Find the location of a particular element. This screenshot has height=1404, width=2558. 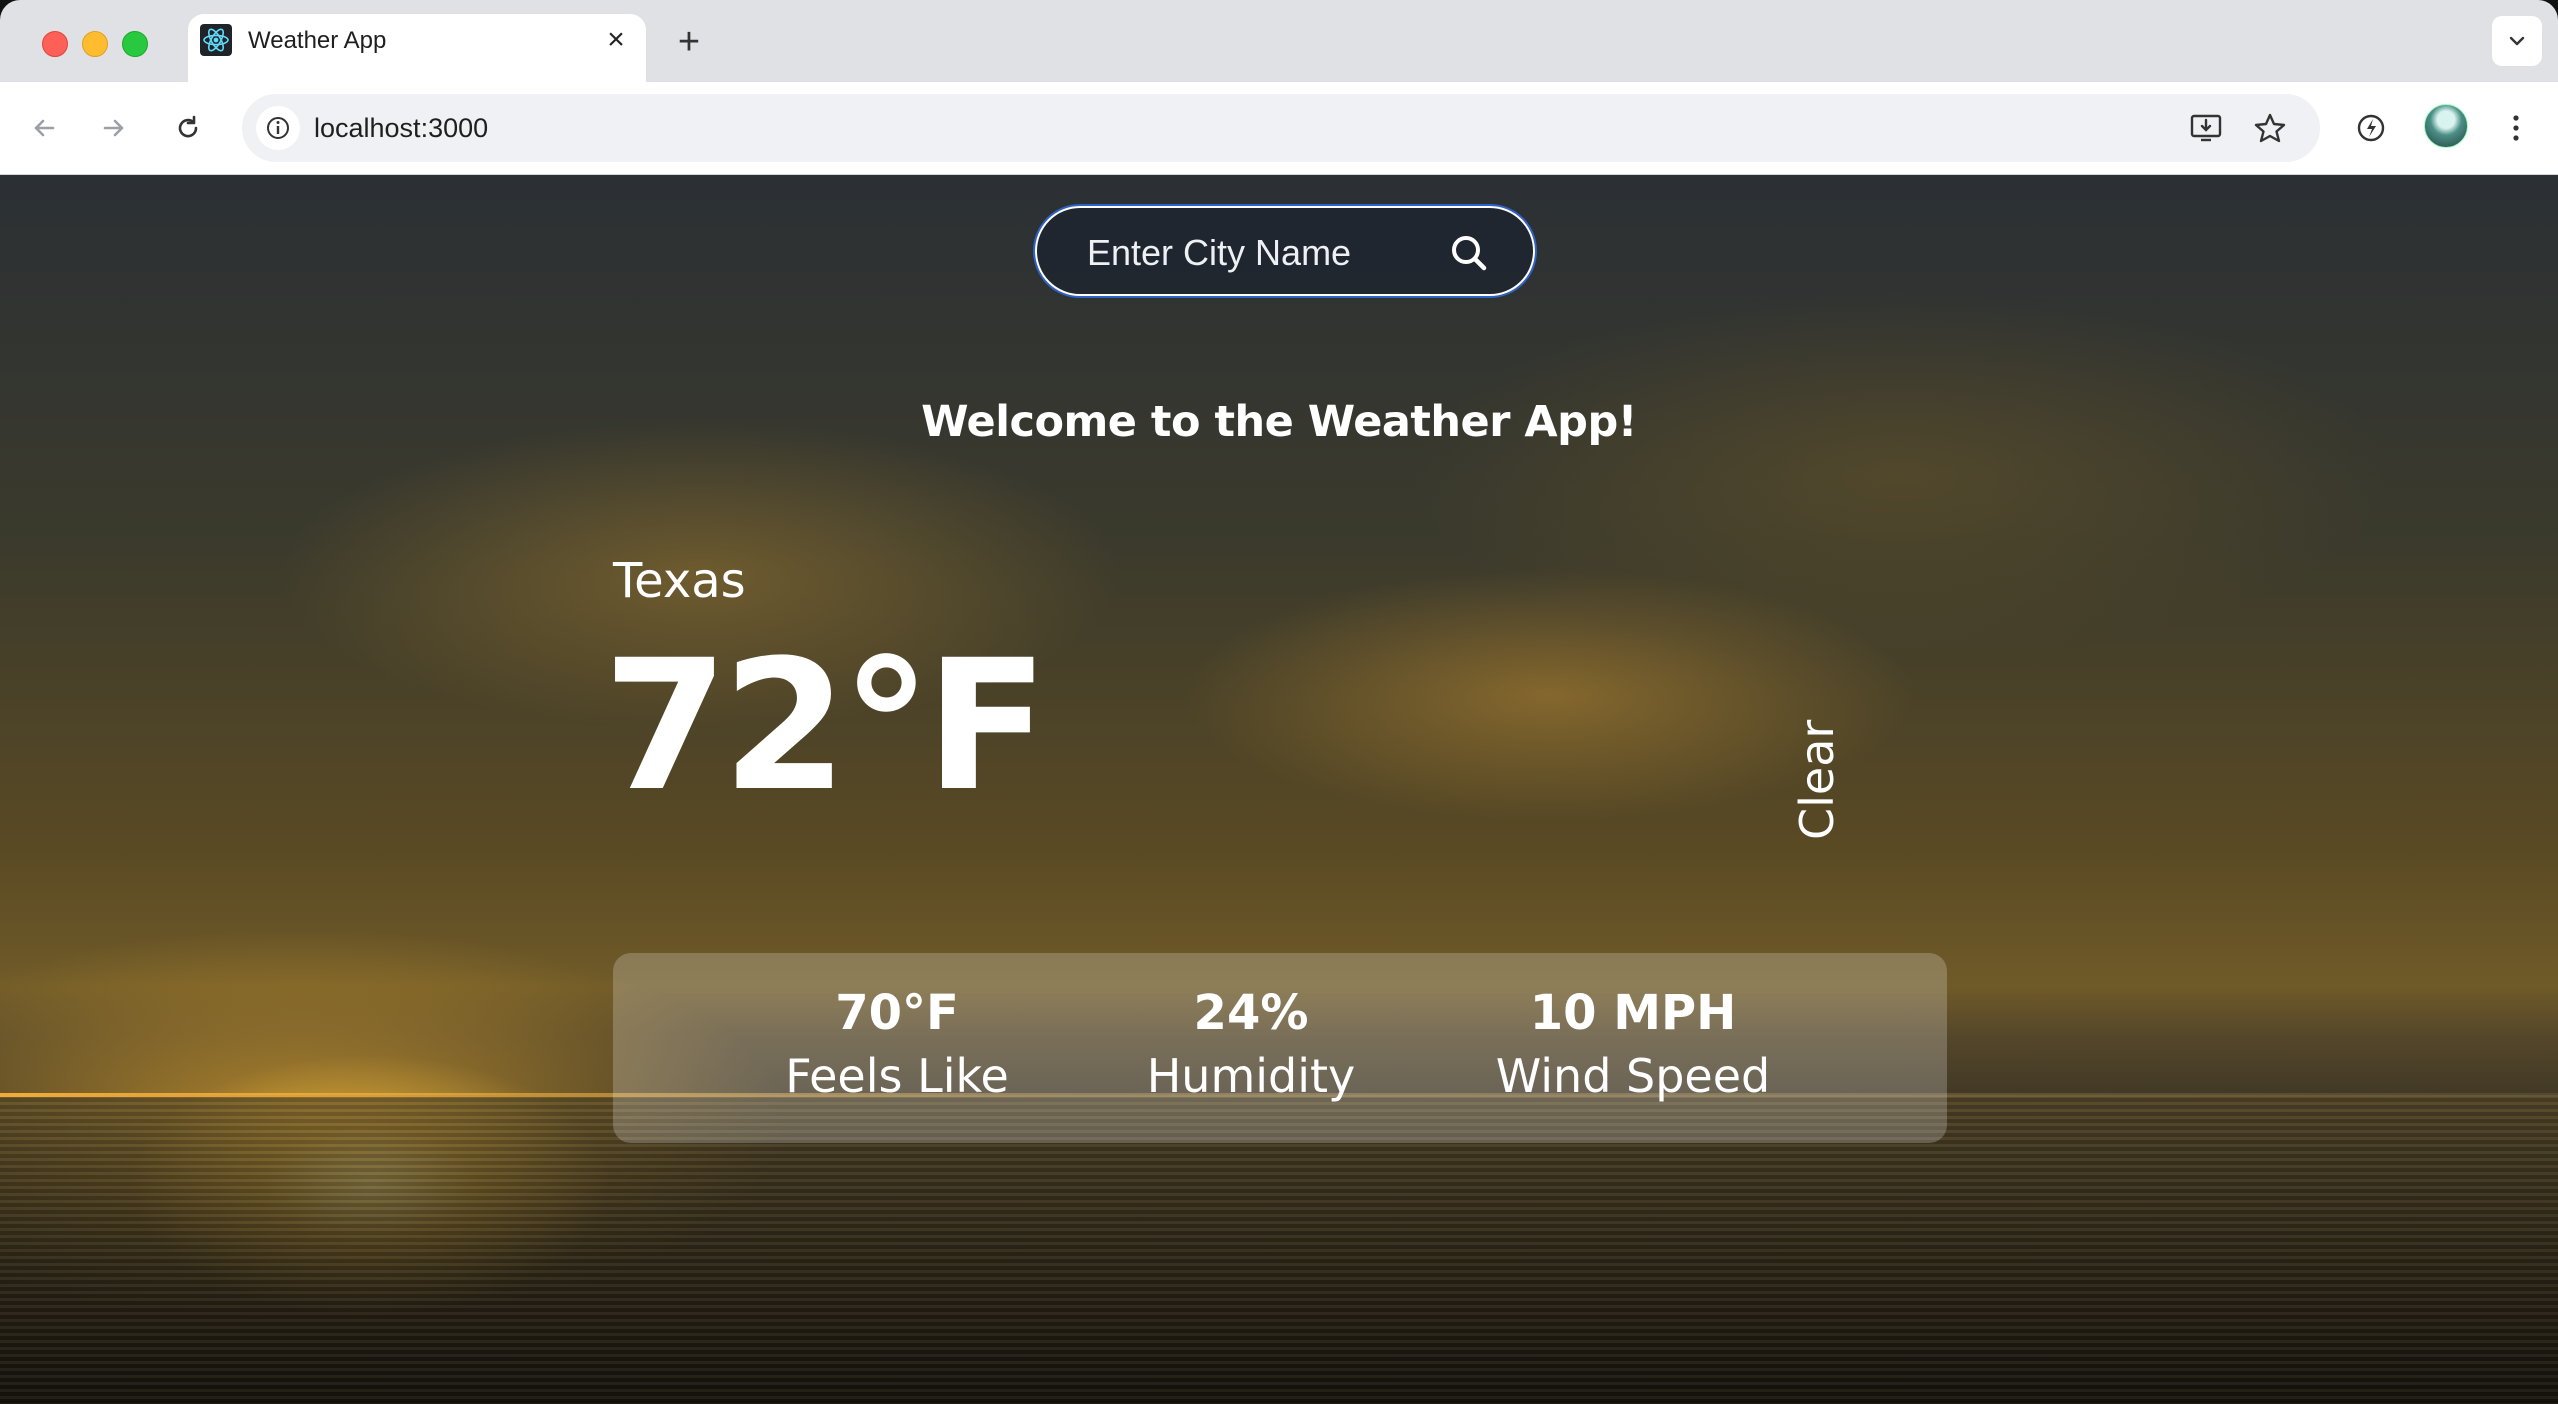

maximize-window-button is located at coordinates (135, 44).